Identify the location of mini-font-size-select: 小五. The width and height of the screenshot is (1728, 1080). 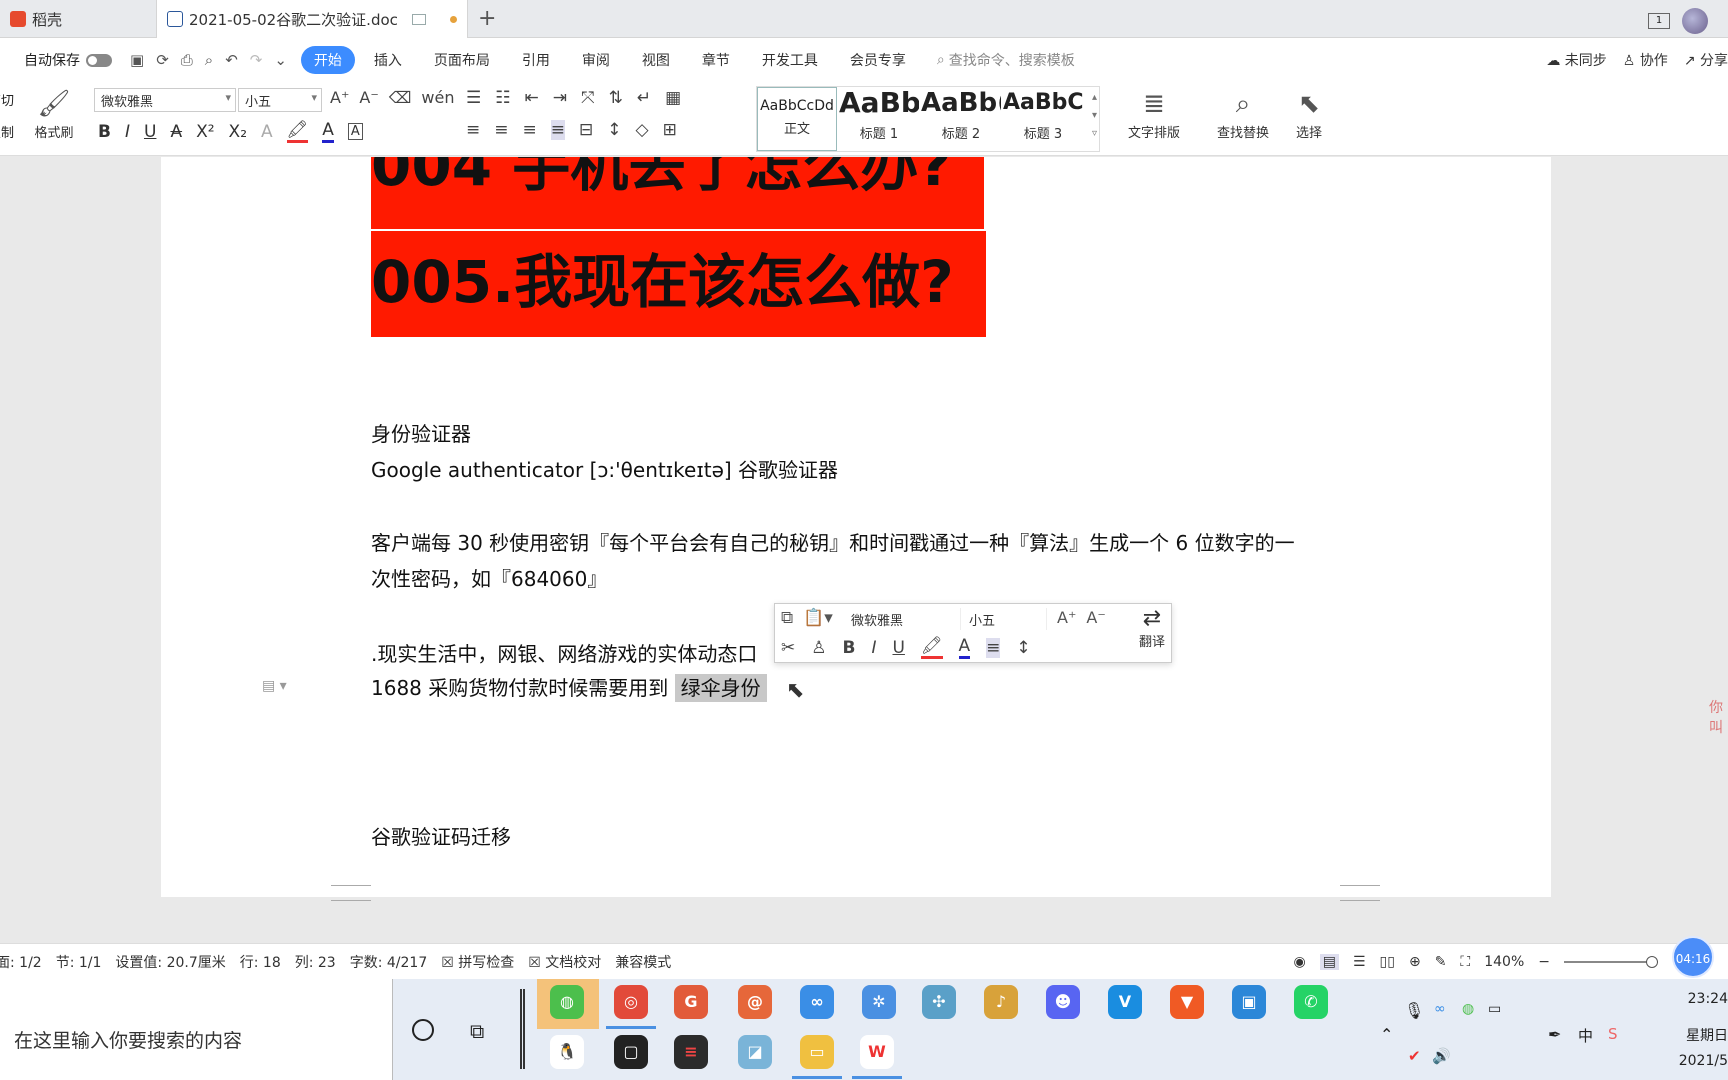
(1006, 619).